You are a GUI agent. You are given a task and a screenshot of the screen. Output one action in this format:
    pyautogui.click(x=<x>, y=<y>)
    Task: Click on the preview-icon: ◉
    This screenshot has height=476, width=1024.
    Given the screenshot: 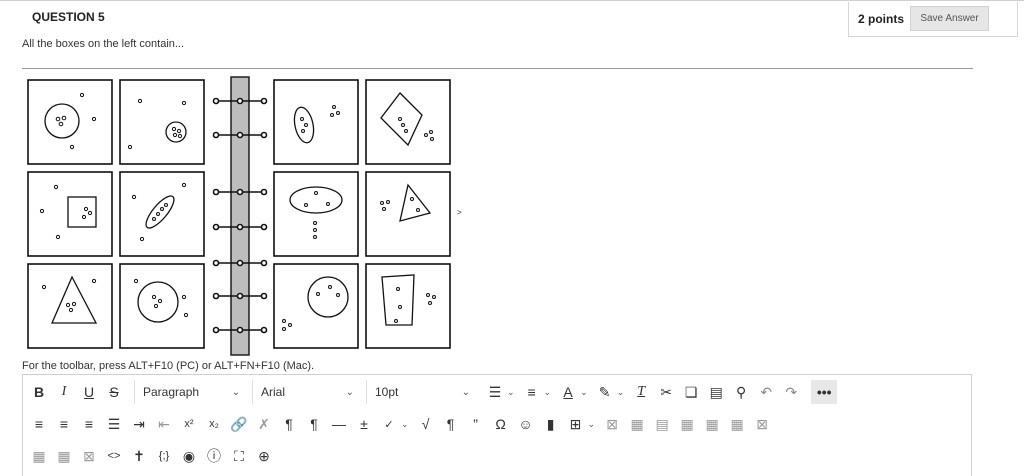 What is the action you would take?
    pyautogui.click(x=189, y=456)
    